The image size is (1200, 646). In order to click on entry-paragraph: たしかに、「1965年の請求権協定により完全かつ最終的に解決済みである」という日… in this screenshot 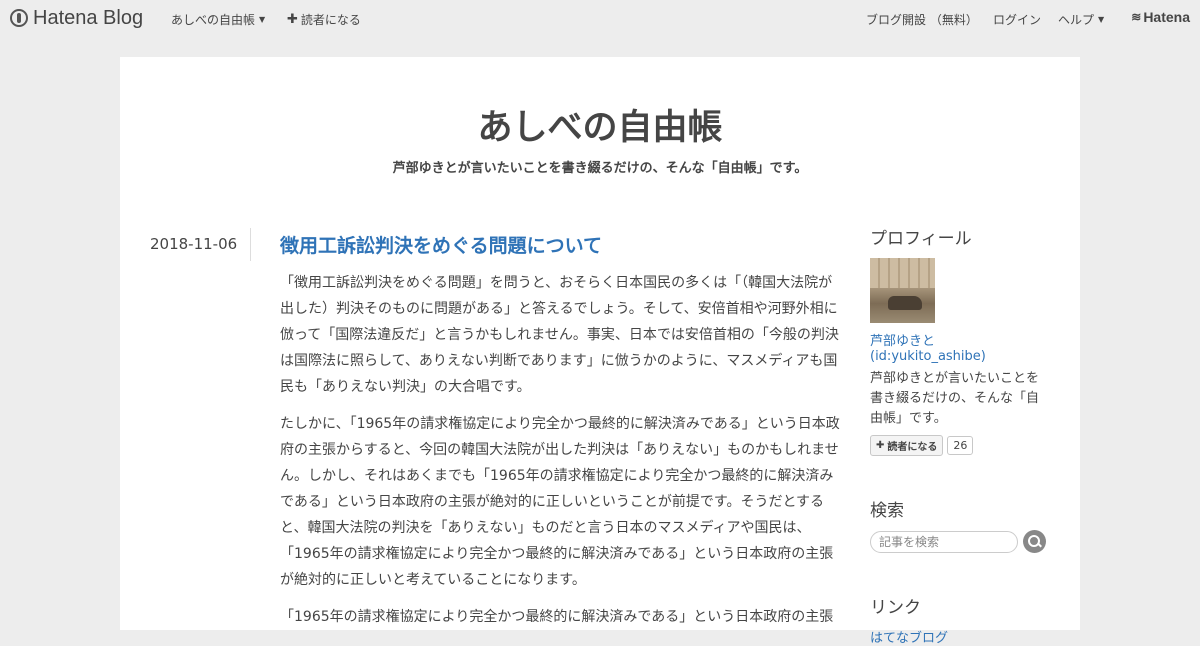, I will do `click(560, 502)`.